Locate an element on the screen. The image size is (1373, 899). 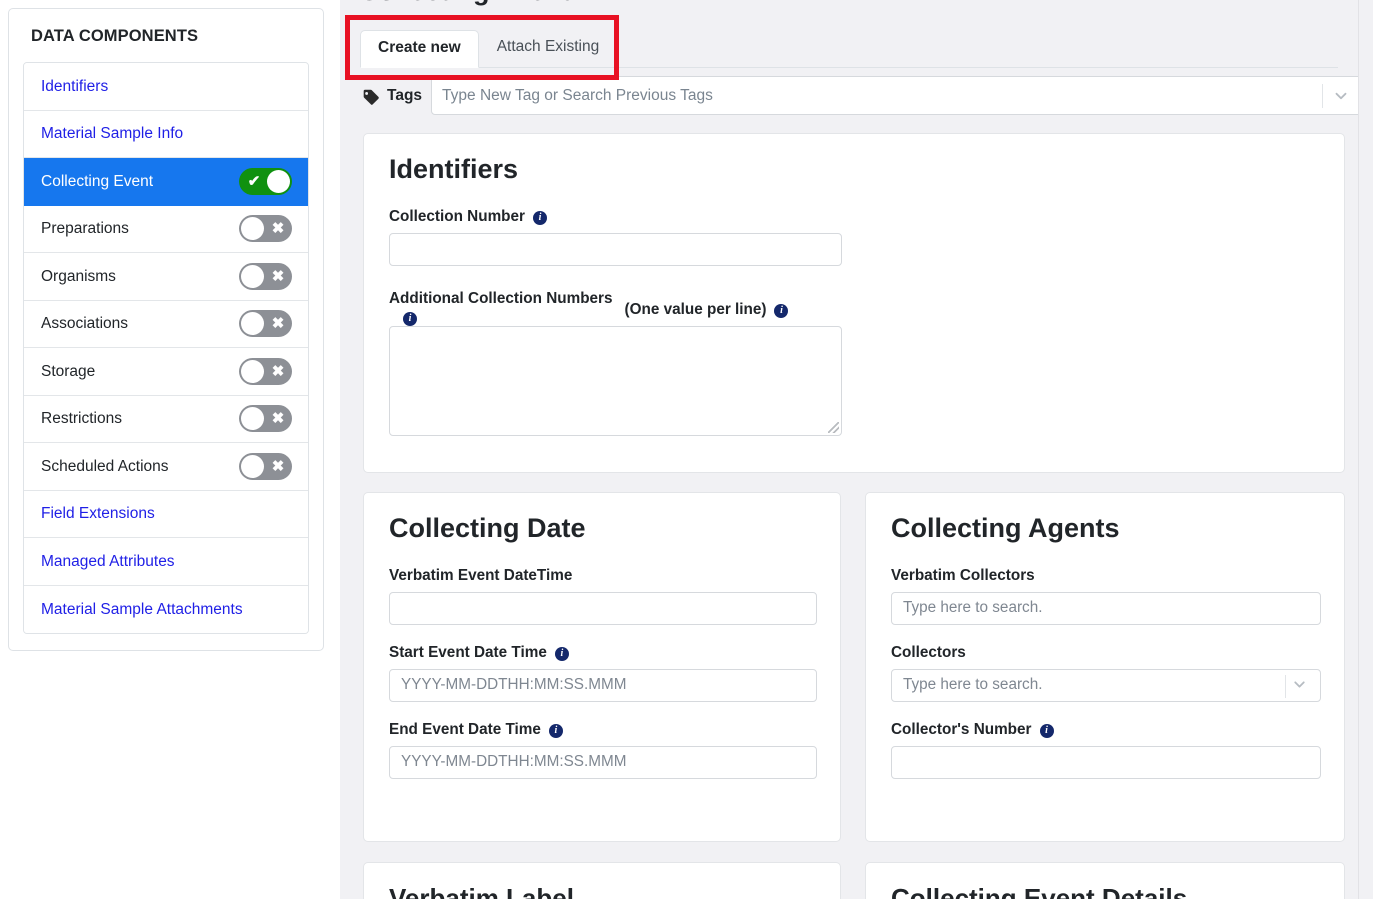
panel-title: DATA COMPONENTS is located at coordinates (115, 36).